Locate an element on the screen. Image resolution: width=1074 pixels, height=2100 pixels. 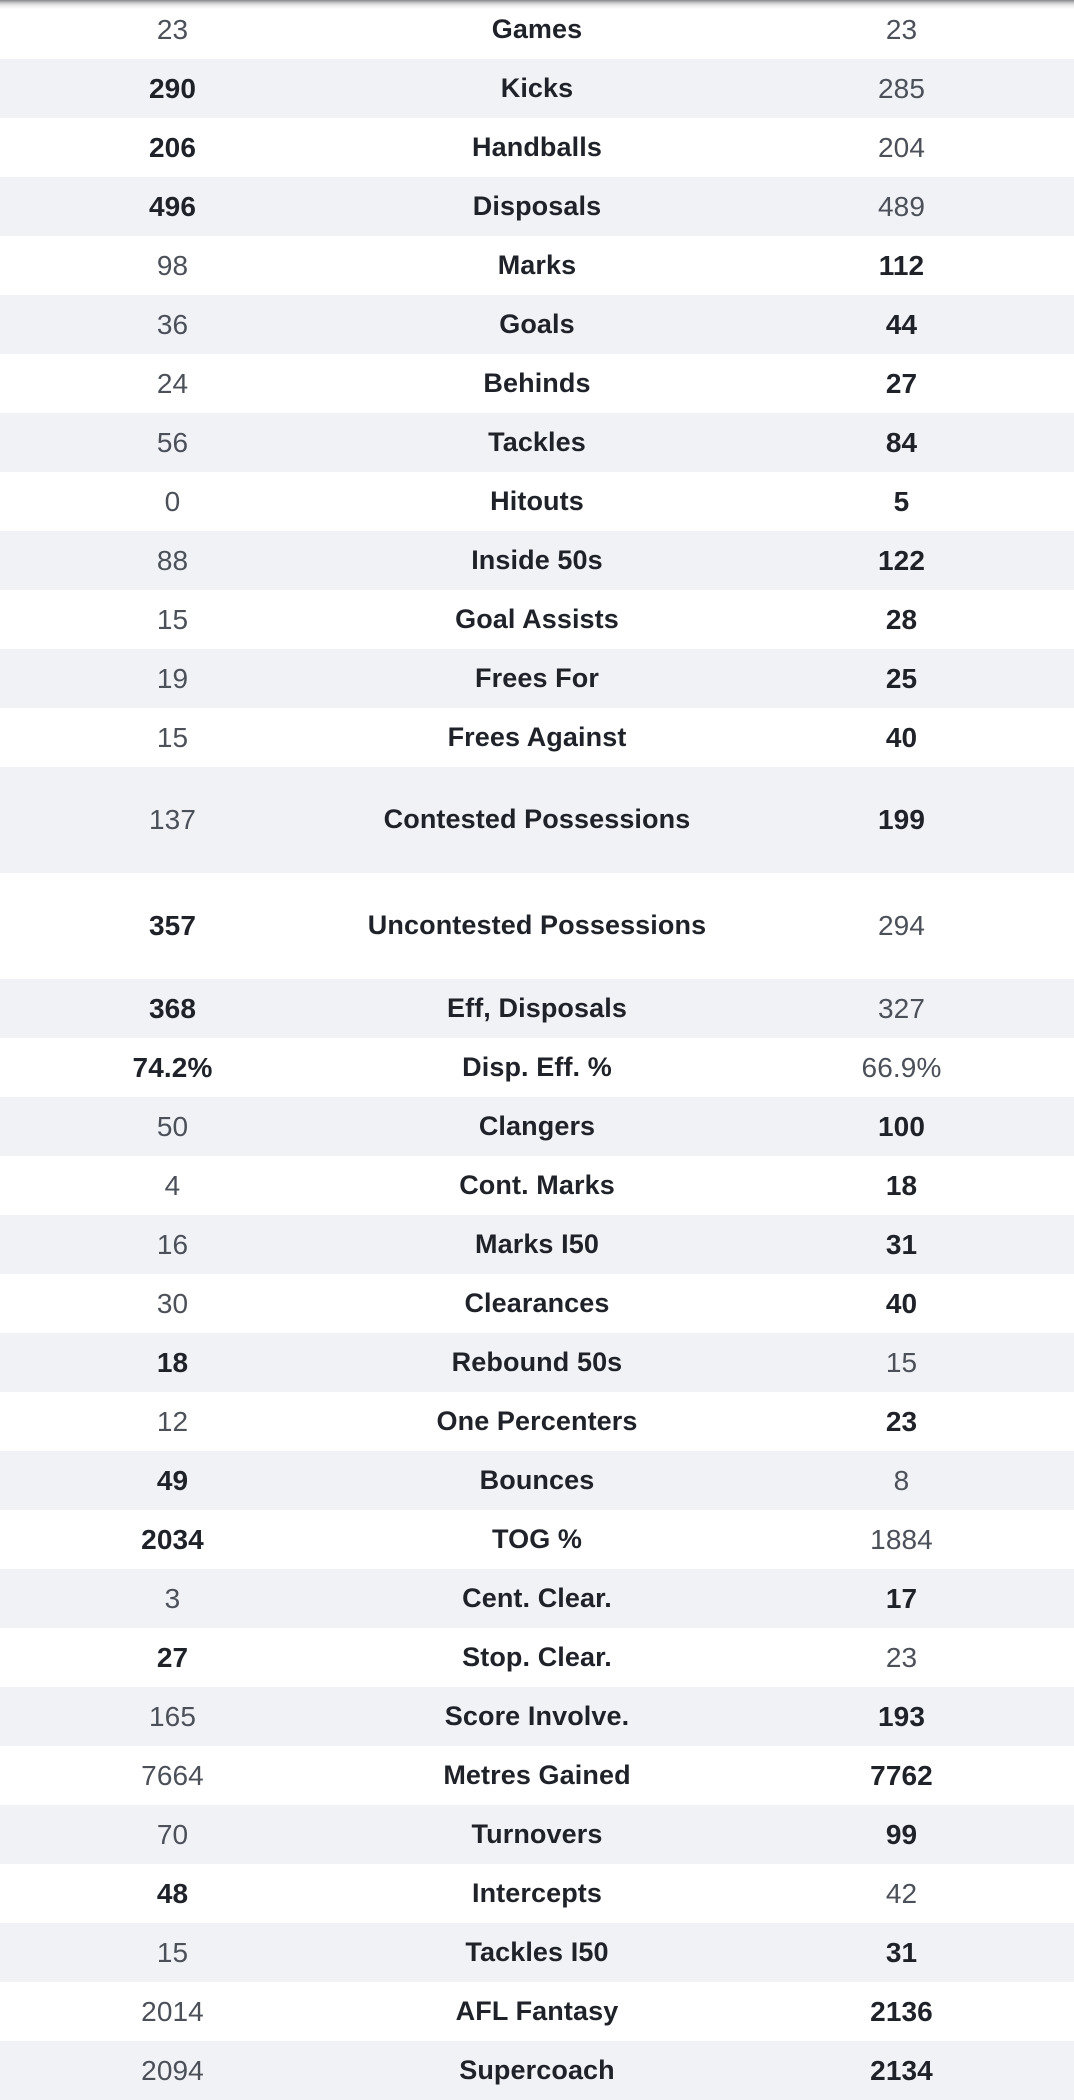
stat-label: Intercepts is located at coordinates (537, 1893).